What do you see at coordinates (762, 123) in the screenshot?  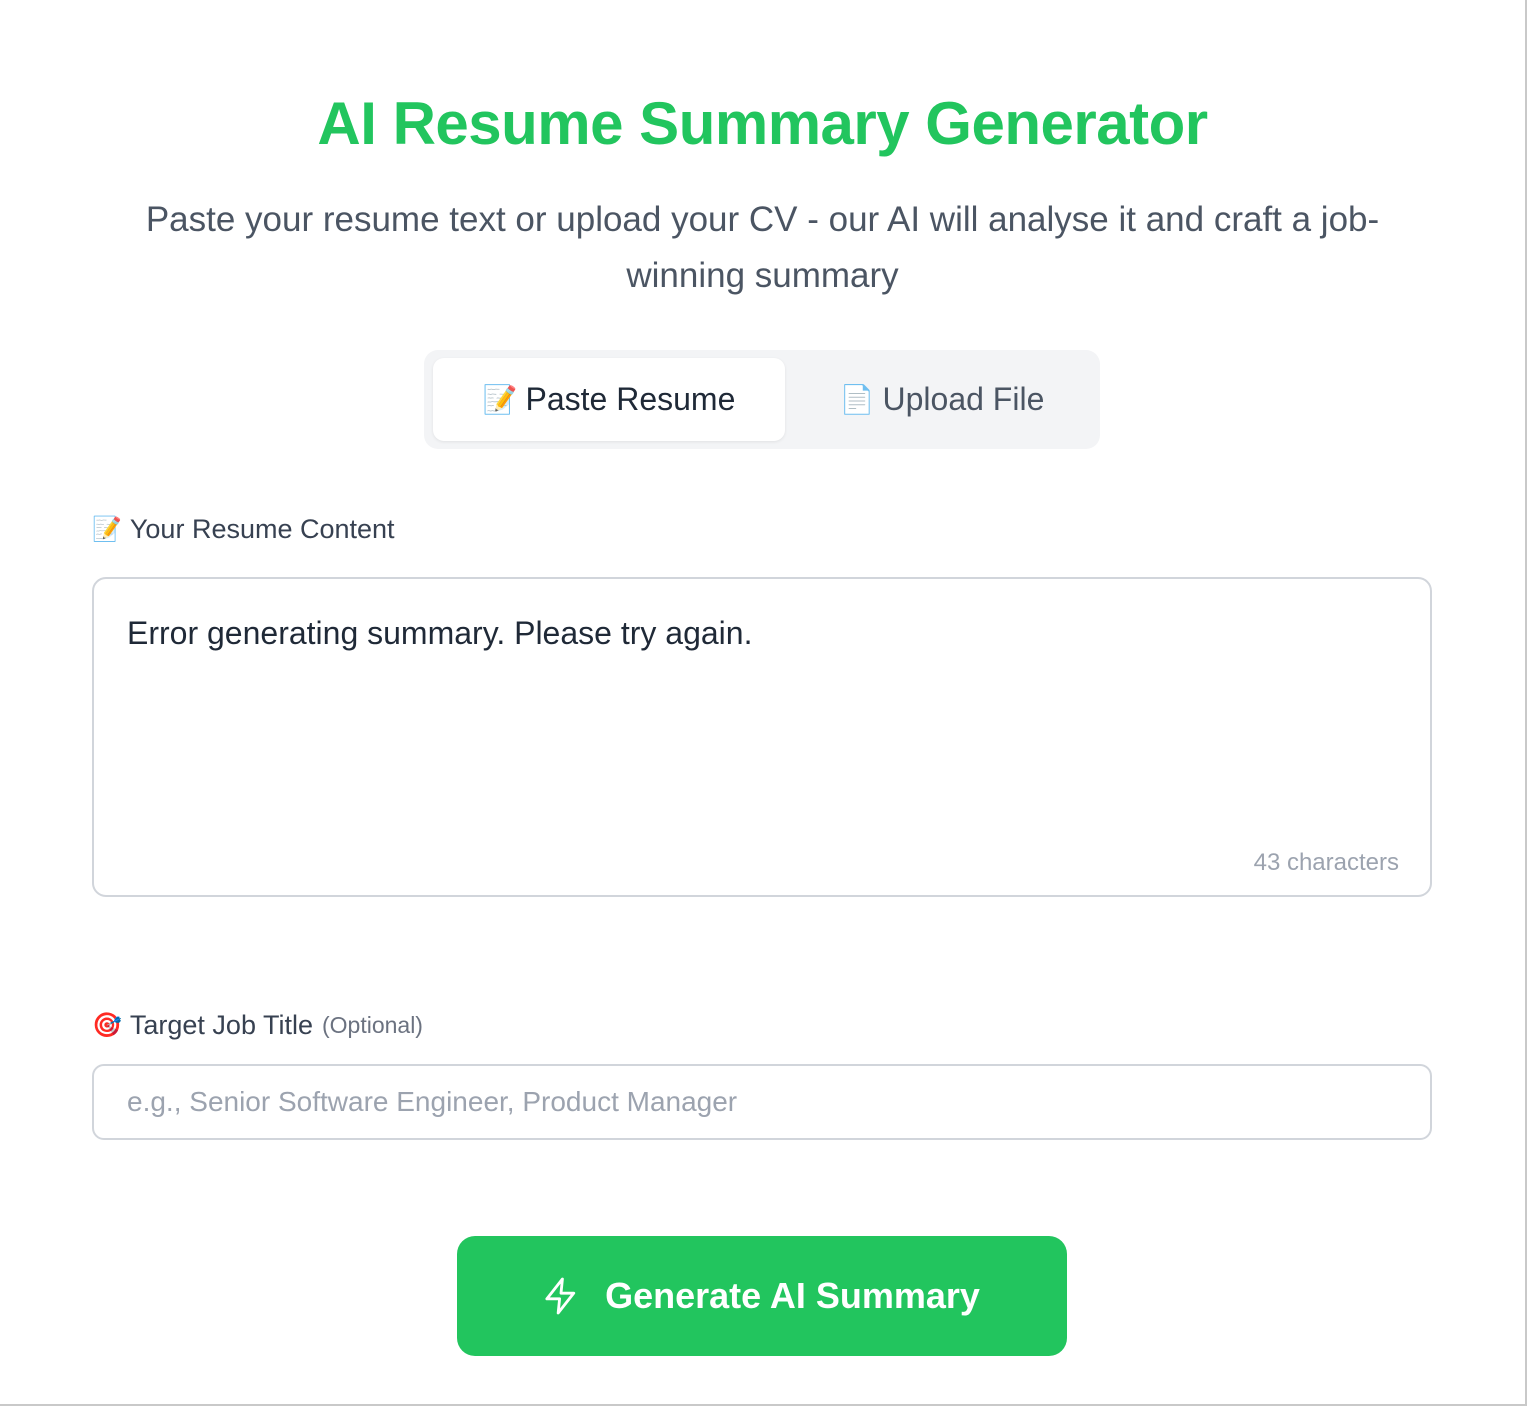 I see `page-title: AI Resume Summary Generator` at bounding box center [762, 123].